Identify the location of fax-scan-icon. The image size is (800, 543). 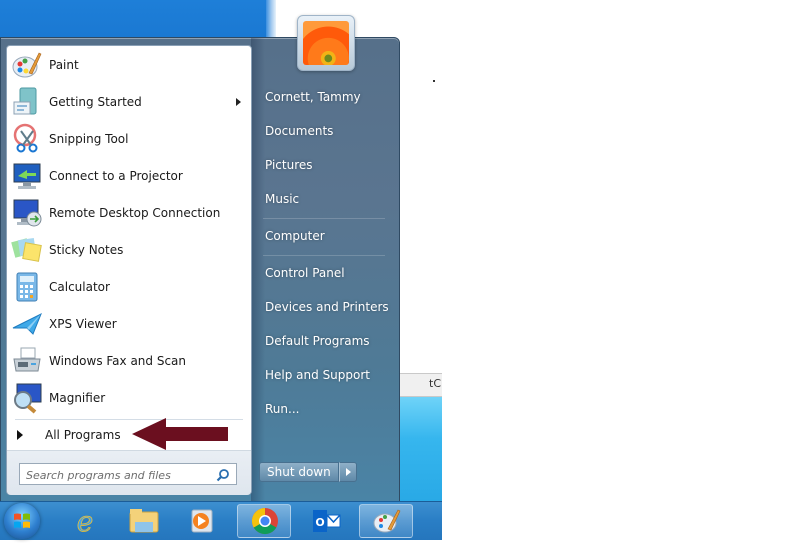
(27, 361).